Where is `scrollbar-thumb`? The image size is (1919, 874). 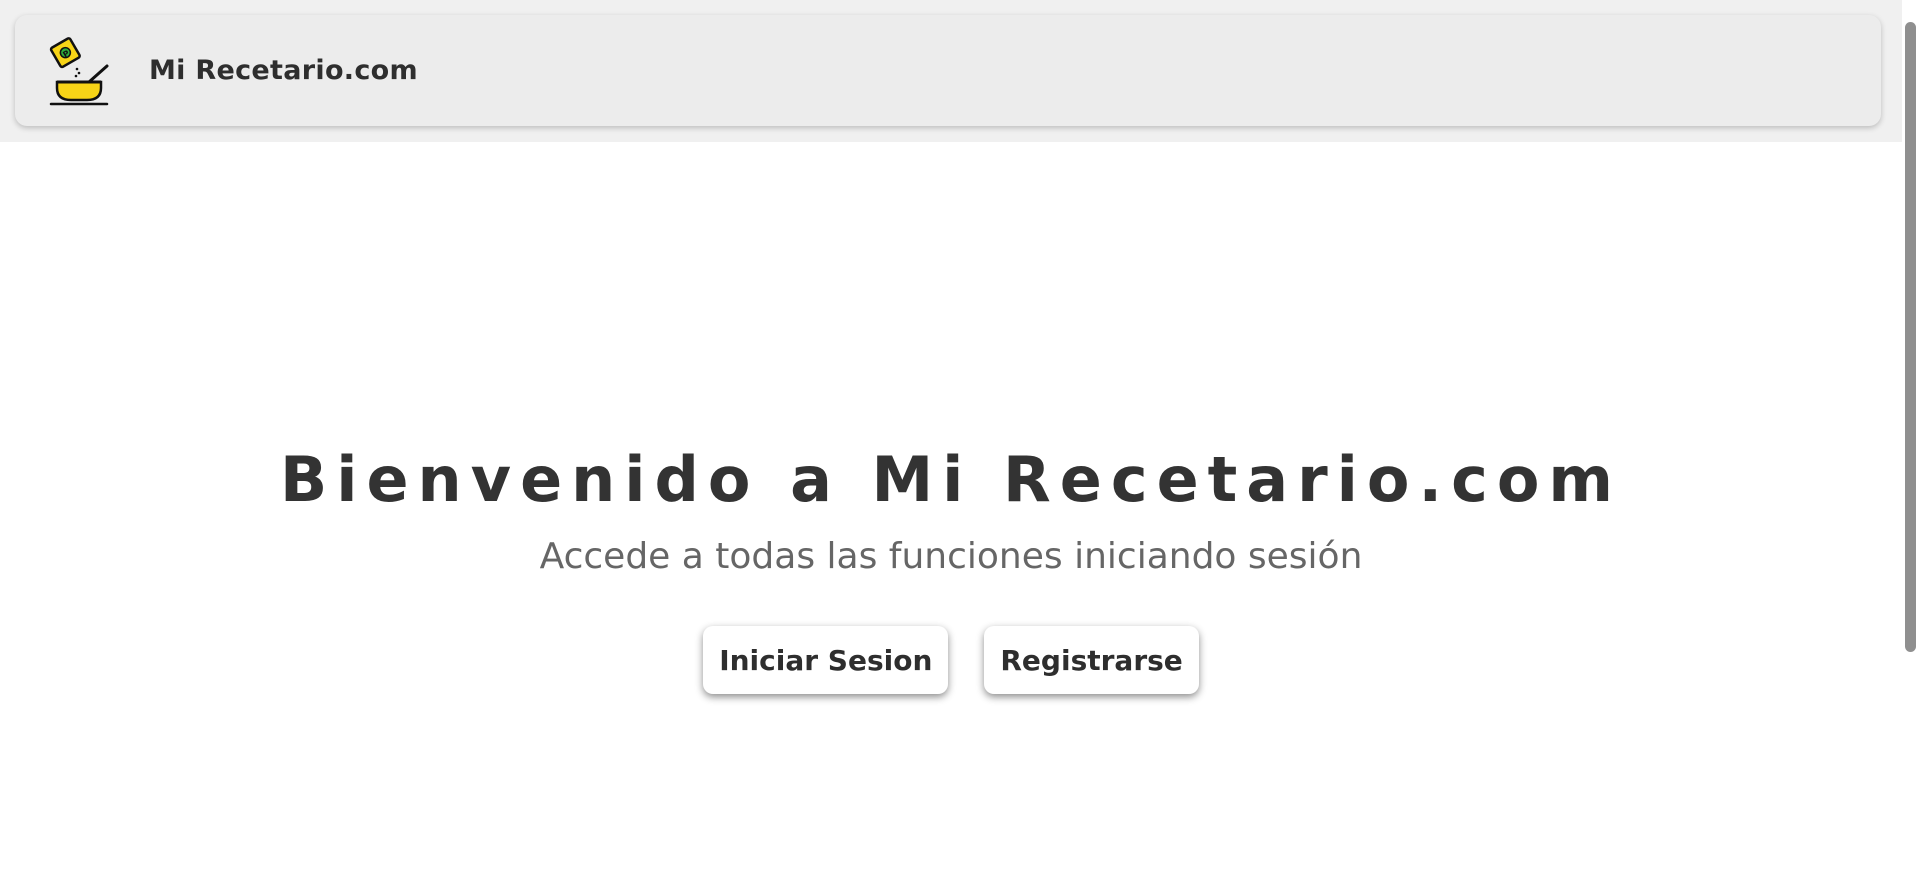
scrollbar-thumb is located at coordinates (1910, 337).